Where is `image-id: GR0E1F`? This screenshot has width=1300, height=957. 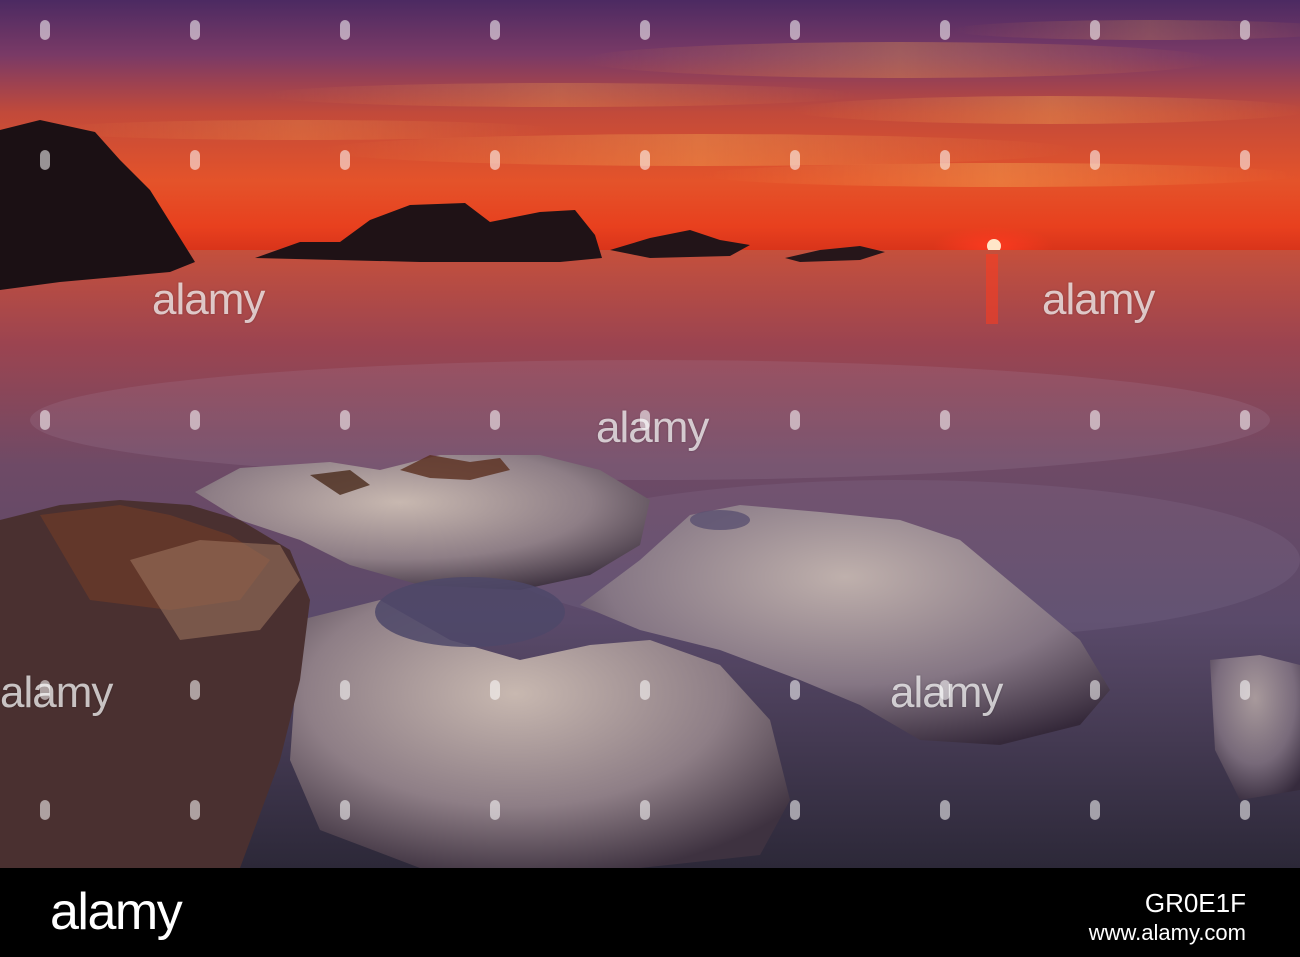 image-id: GR0E1F is located at coordinates (1195, 903).